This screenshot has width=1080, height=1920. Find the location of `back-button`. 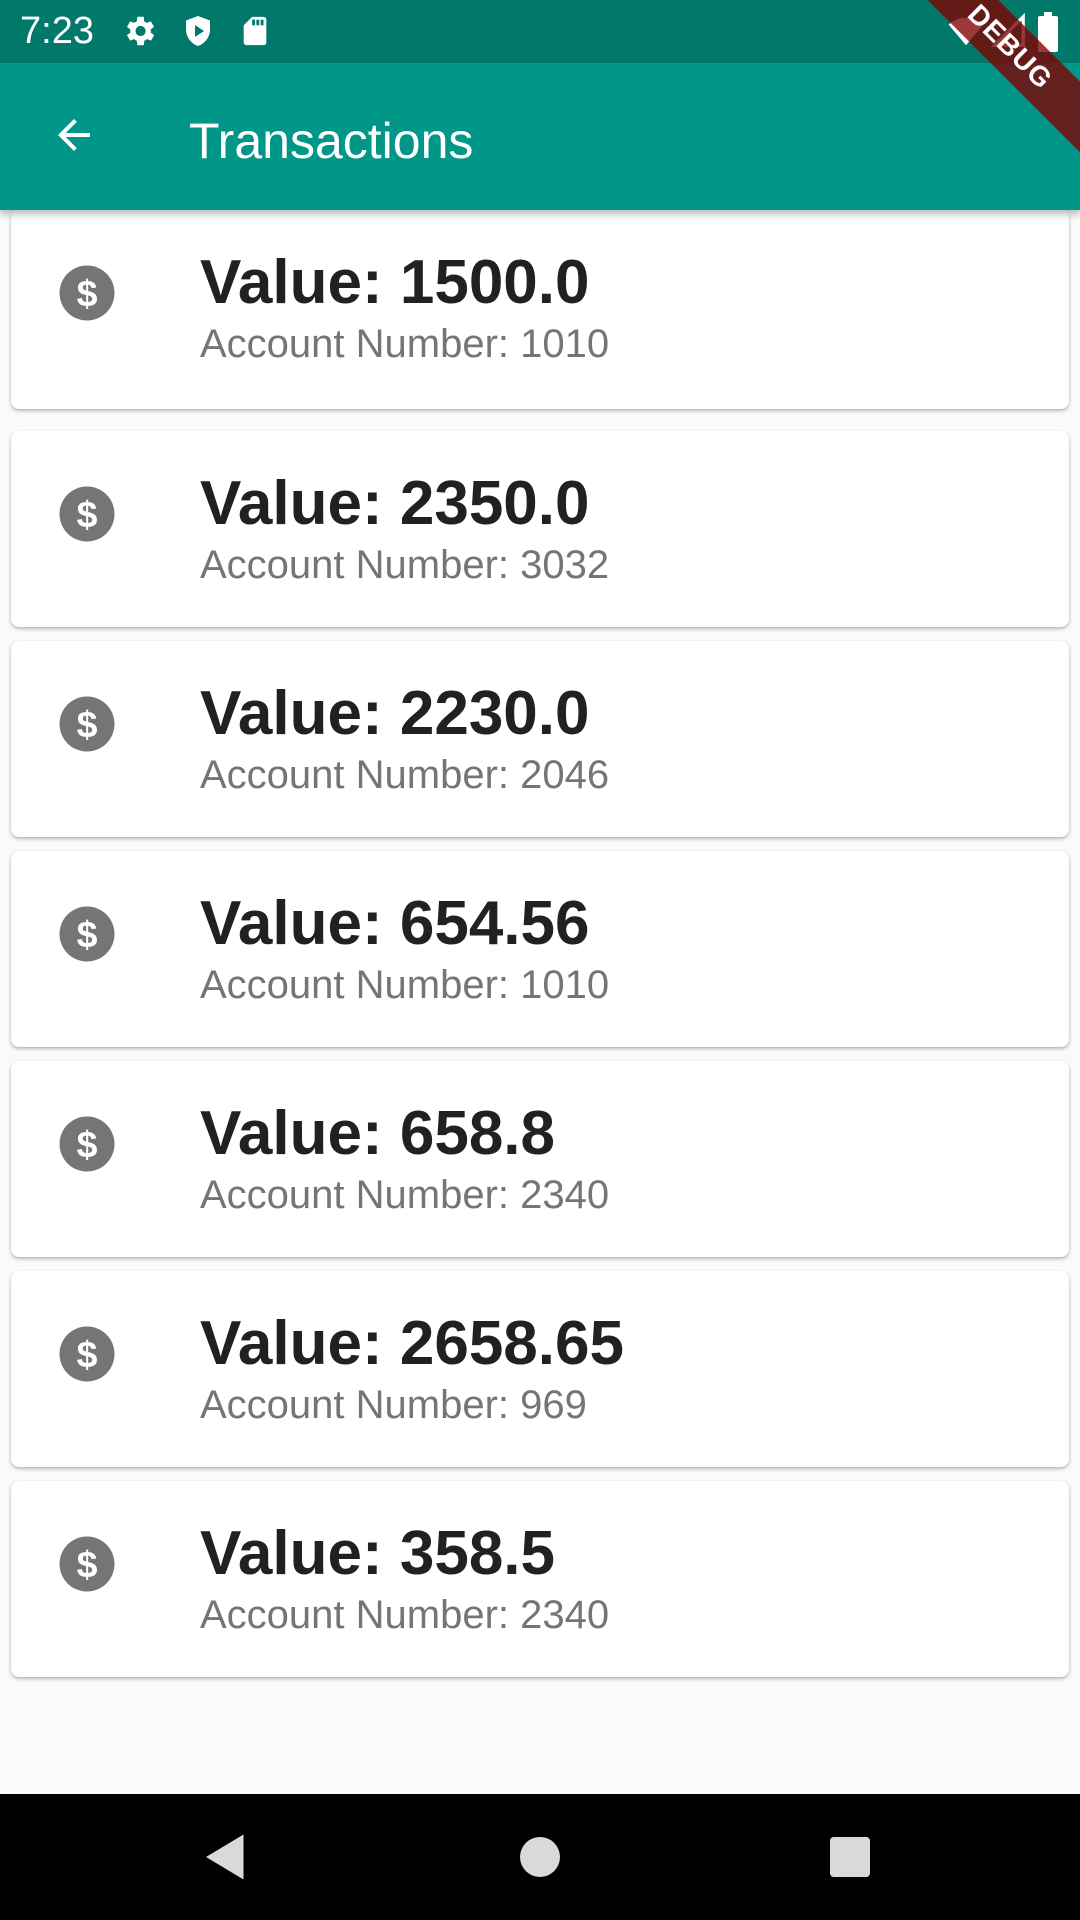

back-button is located at coordinates (74, 135).